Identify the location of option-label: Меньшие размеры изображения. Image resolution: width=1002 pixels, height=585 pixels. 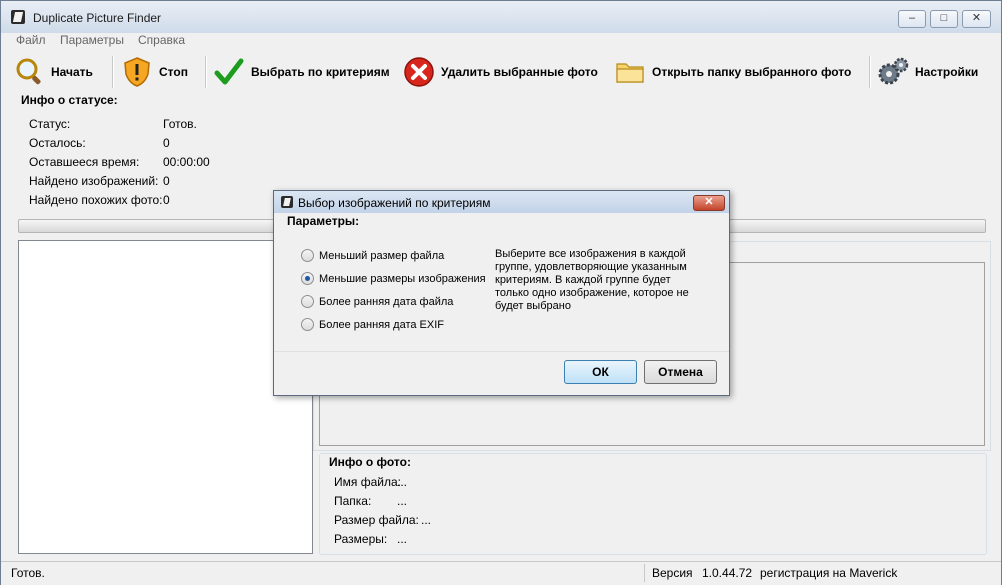
(402, 278).